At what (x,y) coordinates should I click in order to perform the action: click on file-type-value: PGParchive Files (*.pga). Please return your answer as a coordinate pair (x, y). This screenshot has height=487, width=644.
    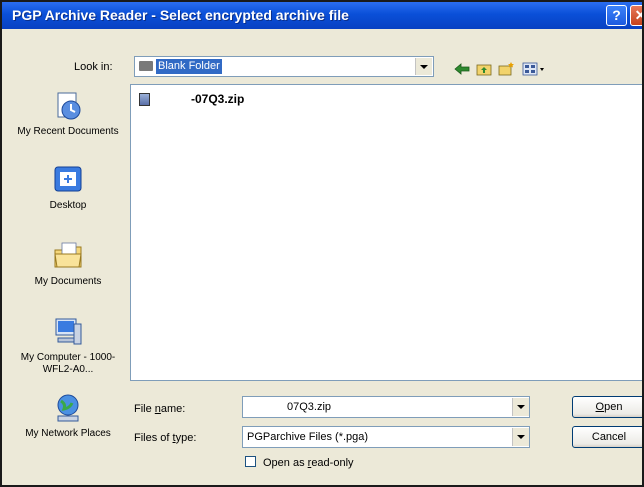
    Looking at the image, I should click on (308, 437).